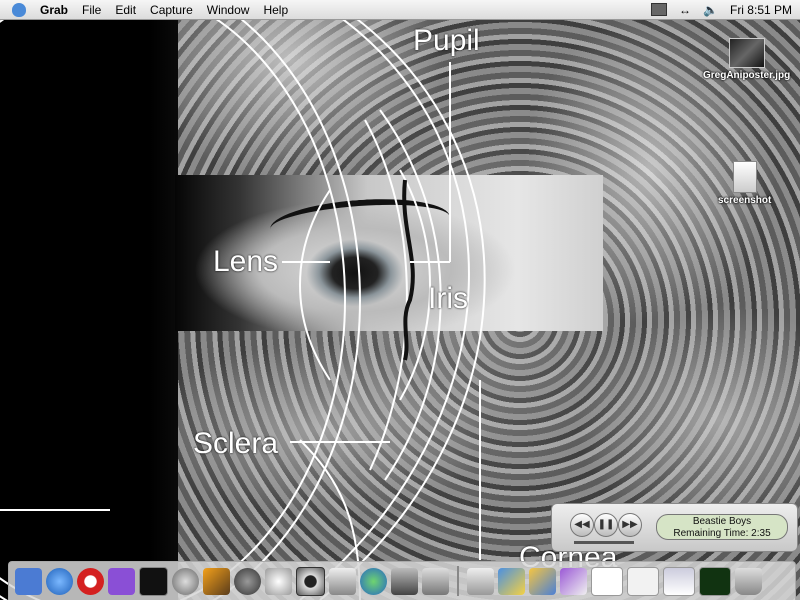 Image resolution: width=800 pixels, height=600 pixels. What do you see at coordinates (710, 10) in the screenshot?
I see `volume-icon: 🔈` at bounding box center [710, 10].